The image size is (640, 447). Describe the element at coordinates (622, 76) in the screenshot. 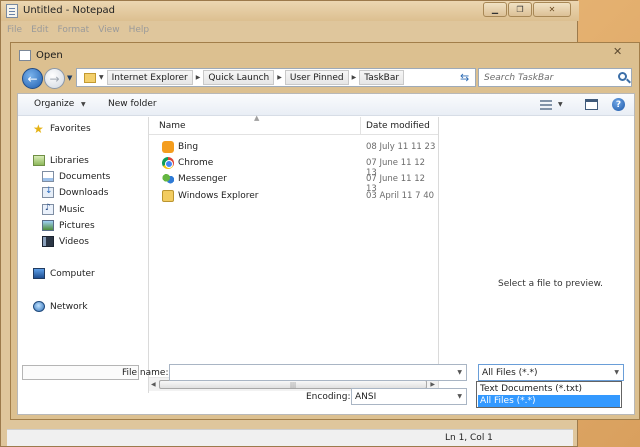

I see `search-icon` at that location.